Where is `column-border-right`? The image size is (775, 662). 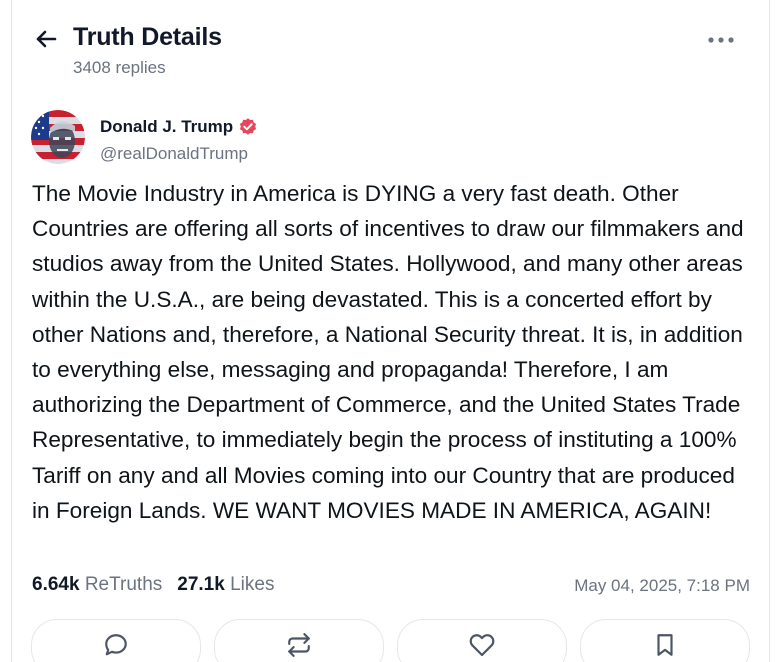 column-border-right is located at coordinates (769, 331).